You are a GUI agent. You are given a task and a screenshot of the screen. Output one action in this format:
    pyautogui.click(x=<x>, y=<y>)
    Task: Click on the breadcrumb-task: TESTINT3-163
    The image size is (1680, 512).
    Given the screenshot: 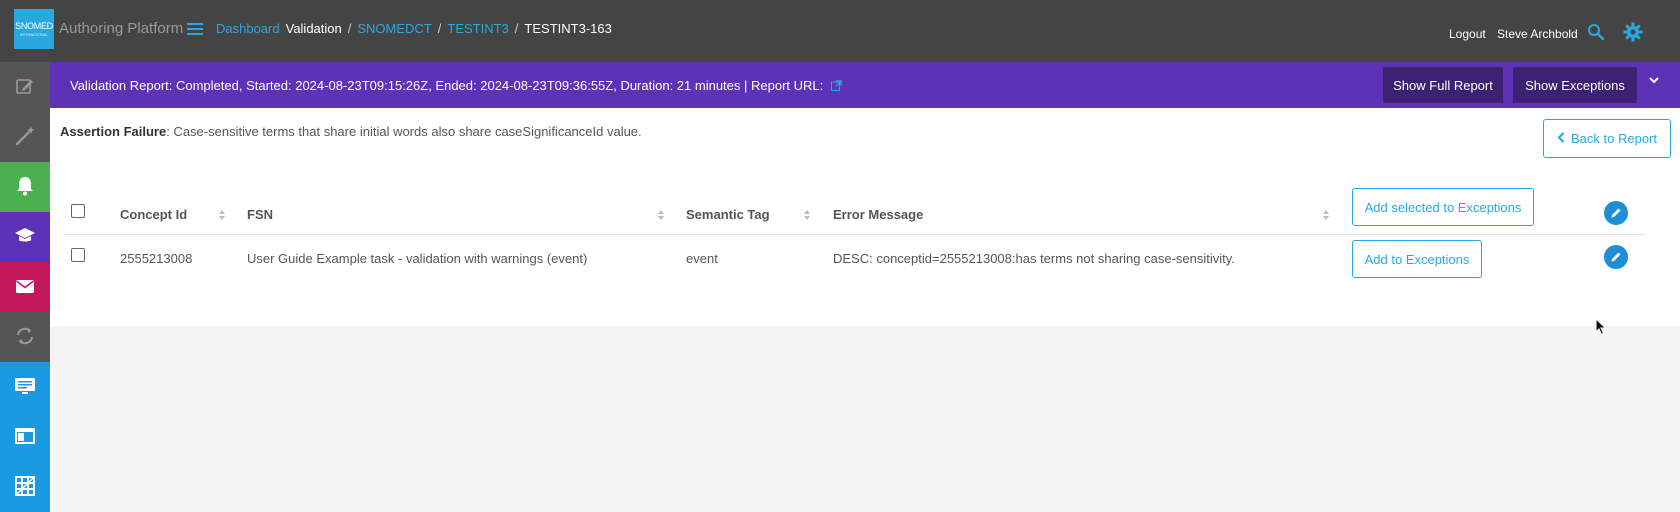 What is the action you would take?
    pyautogui.click(x=568, y=28)
    